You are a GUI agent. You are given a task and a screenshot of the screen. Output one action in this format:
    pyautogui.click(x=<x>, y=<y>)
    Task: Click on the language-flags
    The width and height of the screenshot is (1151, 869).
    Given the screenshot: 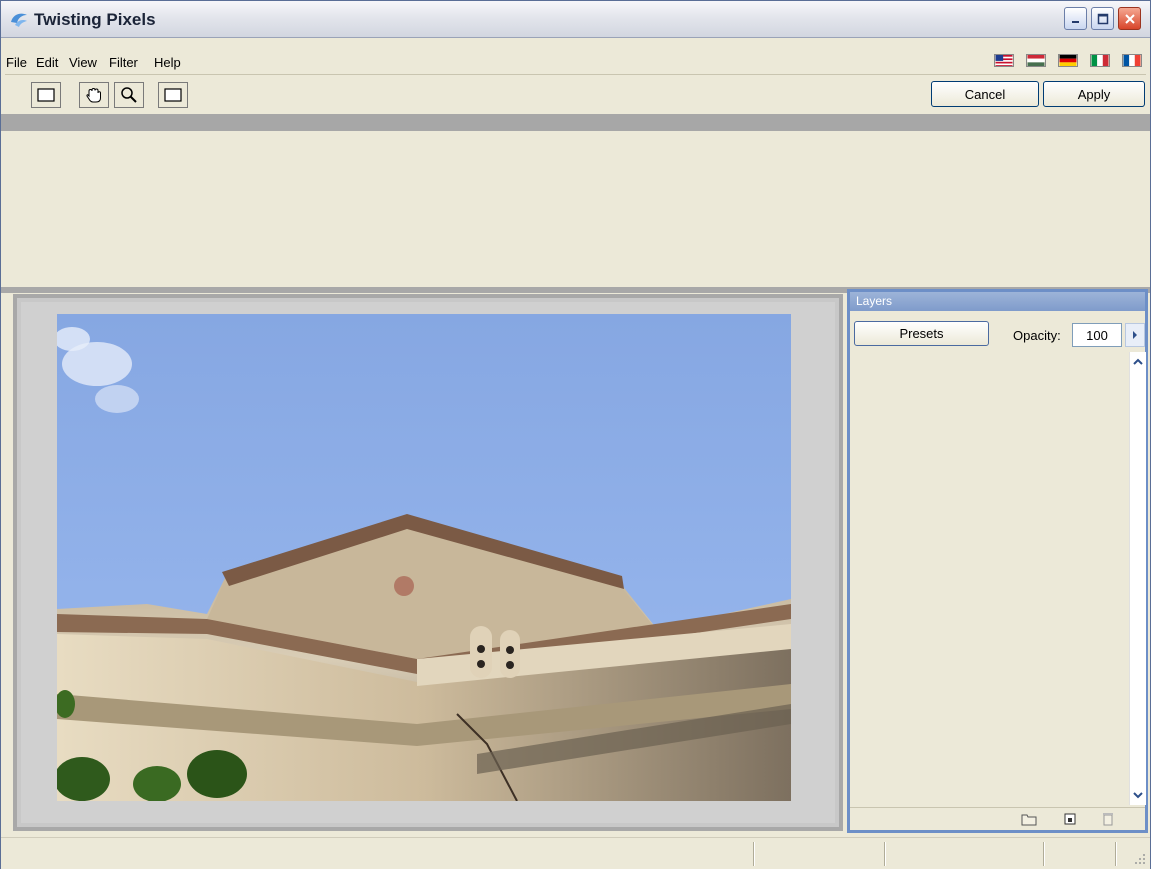 What is the action you would take?
    pyautogui.click(x=1068, y=60)
    